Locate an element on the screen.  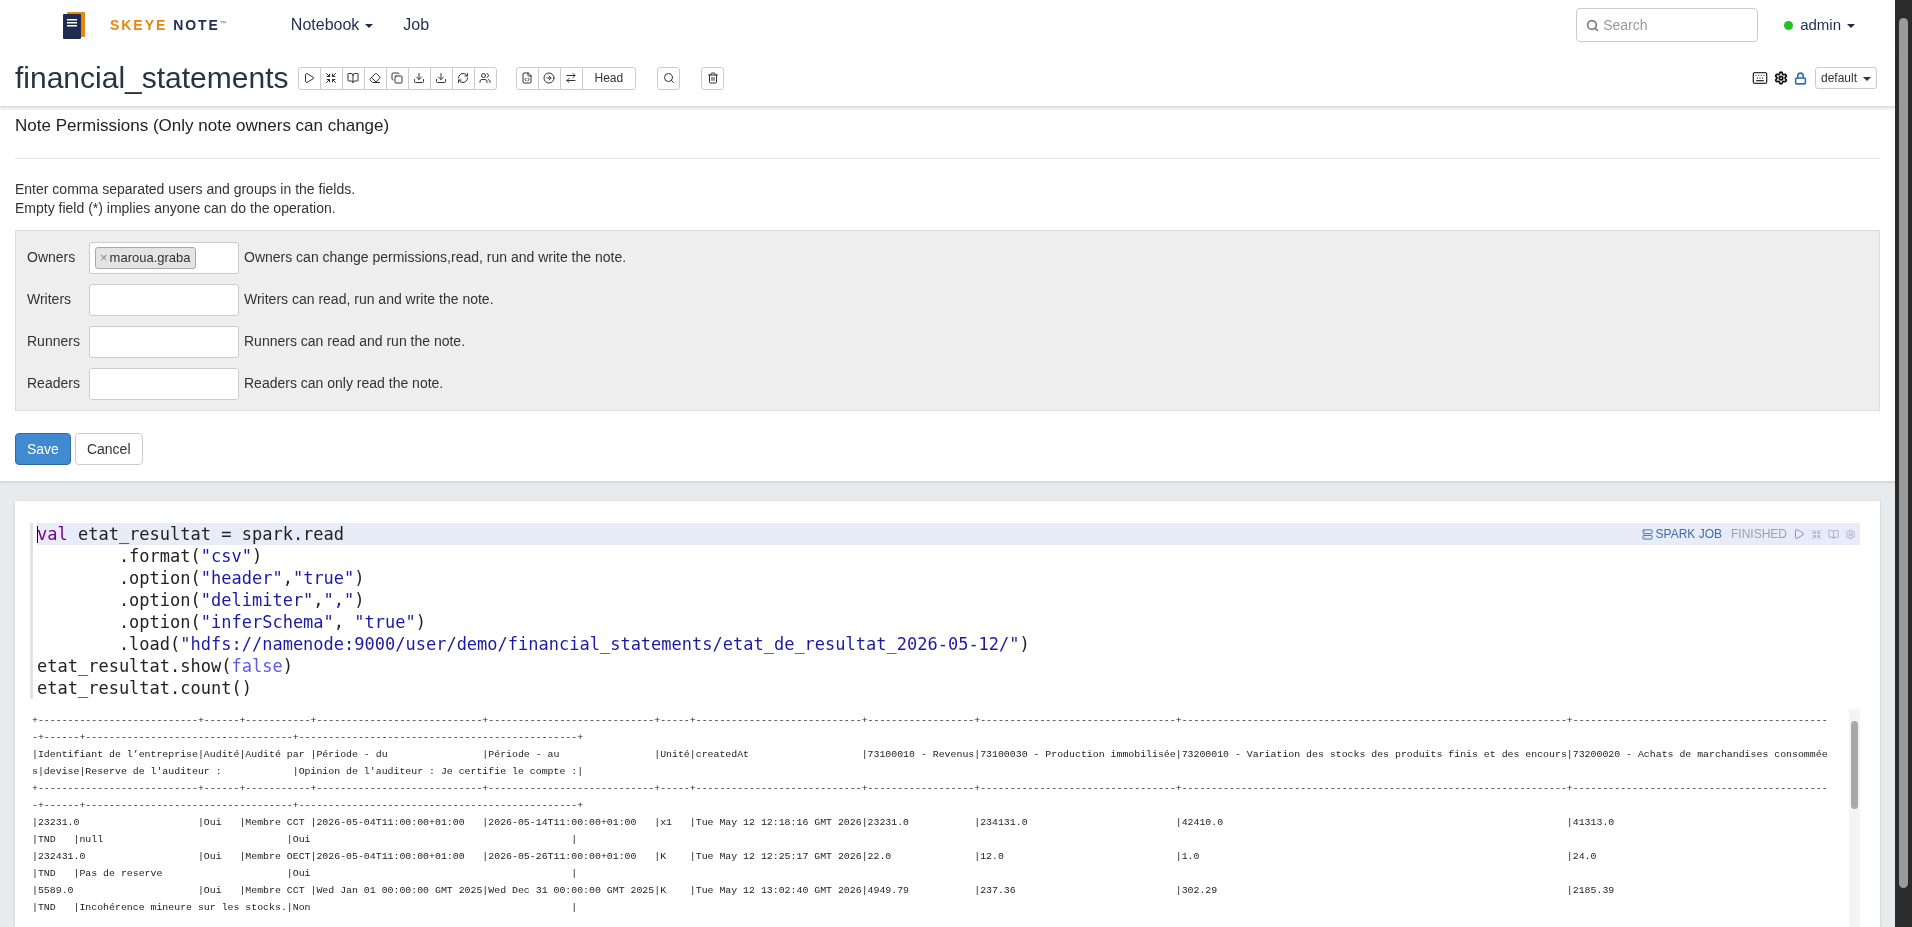
code-line: .option("delimiter",",") is located at coordinates (241, 600).